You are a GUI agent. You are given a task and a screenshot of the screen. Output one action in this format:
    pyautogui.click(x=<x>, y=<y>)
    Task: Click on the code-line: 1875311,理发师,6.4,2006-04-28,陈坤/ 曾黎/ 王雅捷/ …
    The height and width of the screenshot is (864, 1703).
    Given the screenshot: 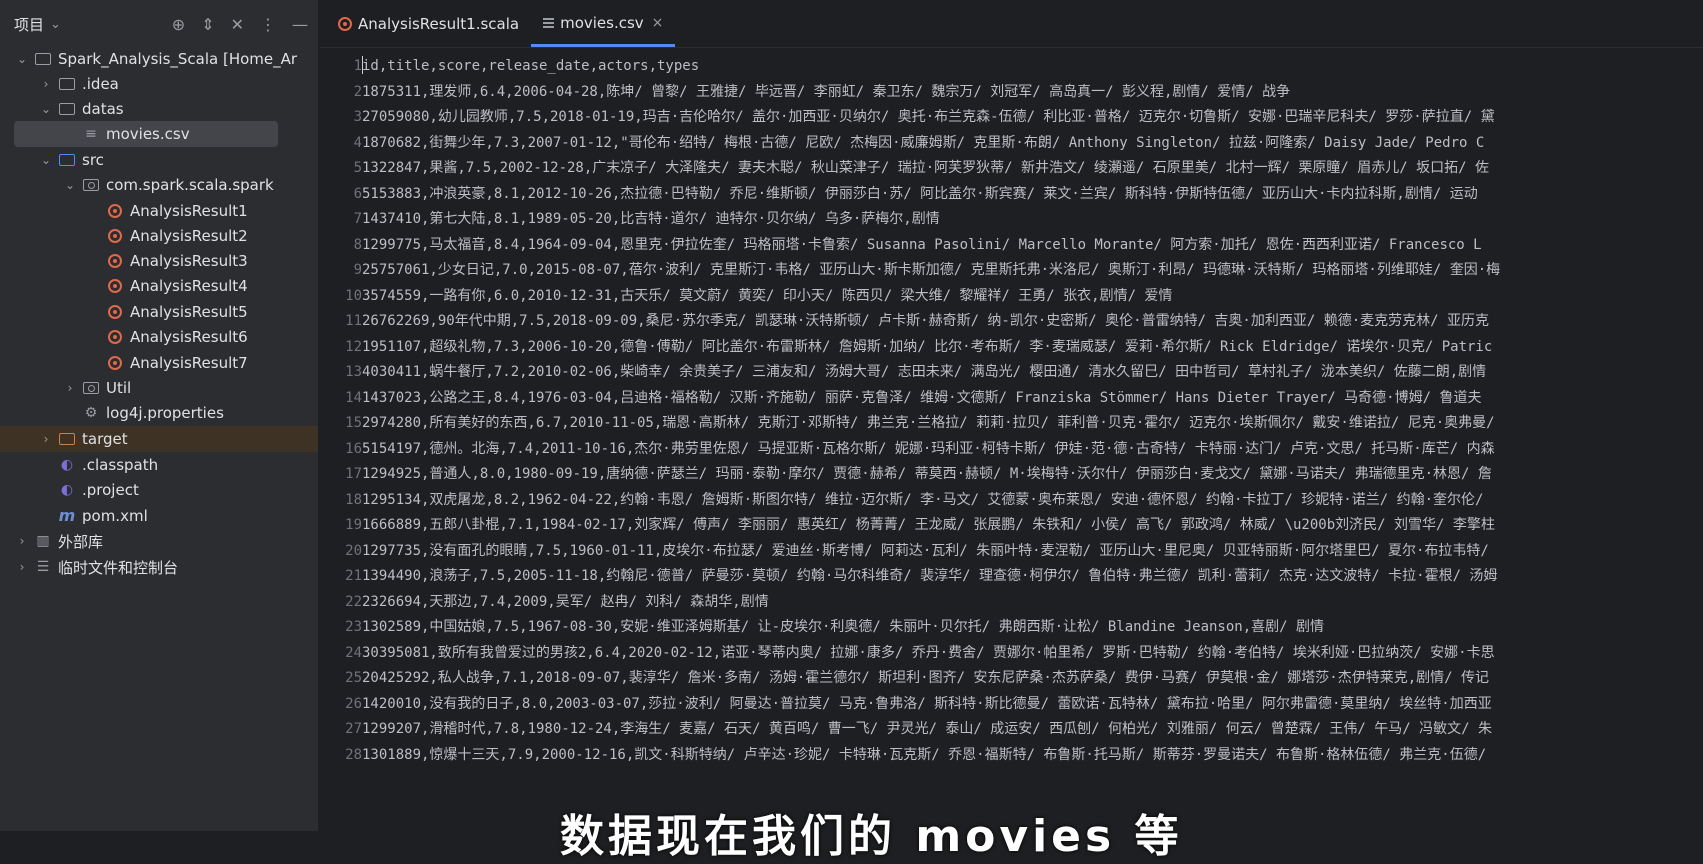 What is the action you would take?
    pyautogui.click(x=826, y=93)
    